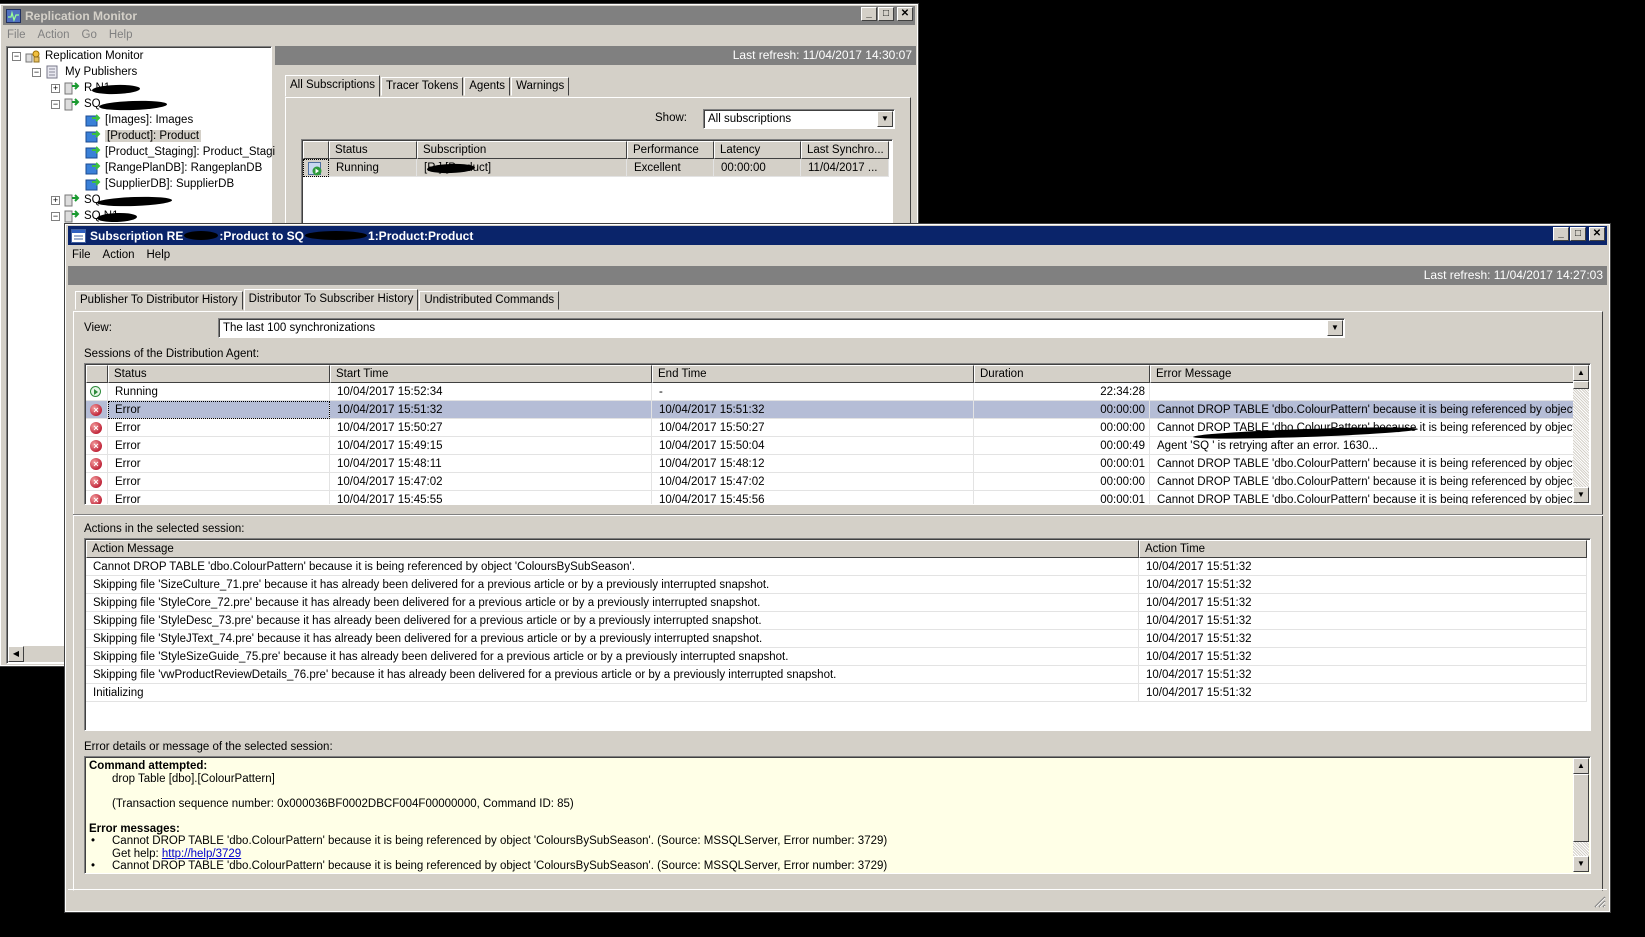 The width and height of the screenshot is (1645, 937). What do you see at coordinates (186, 152) in the screenshot?
I see `tree-item-publication: [Product_Staging]: Product_Staging` at bounding box center [186, 152].